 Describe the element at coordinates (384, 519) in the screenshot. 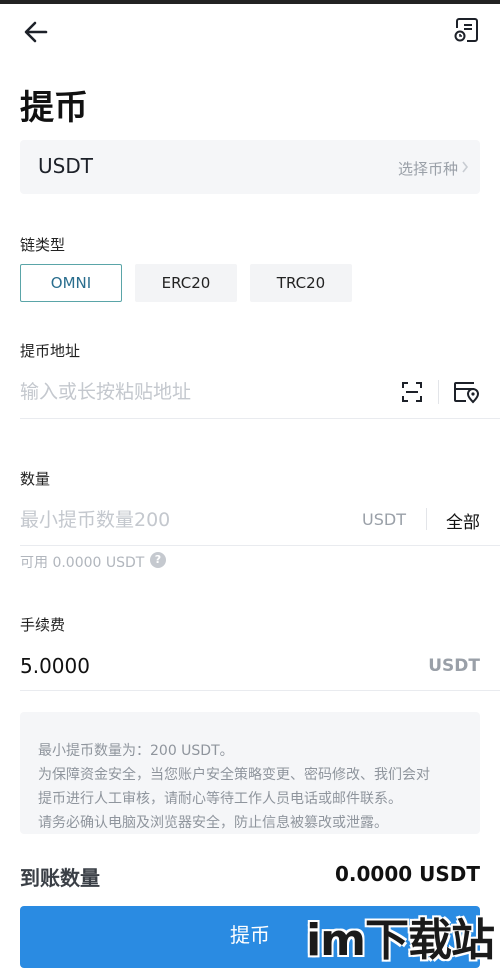

I see `amount-unit: USDT` at that location.